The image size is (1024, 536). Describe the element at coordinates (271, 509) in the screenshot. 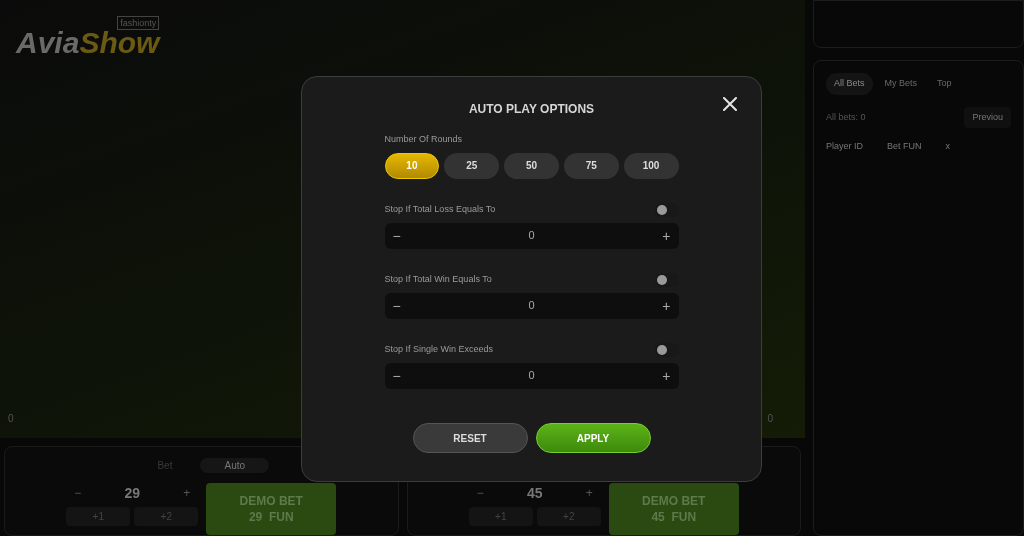

I see `demo-bet-button: DEMO BET 29 FUN` at that location.